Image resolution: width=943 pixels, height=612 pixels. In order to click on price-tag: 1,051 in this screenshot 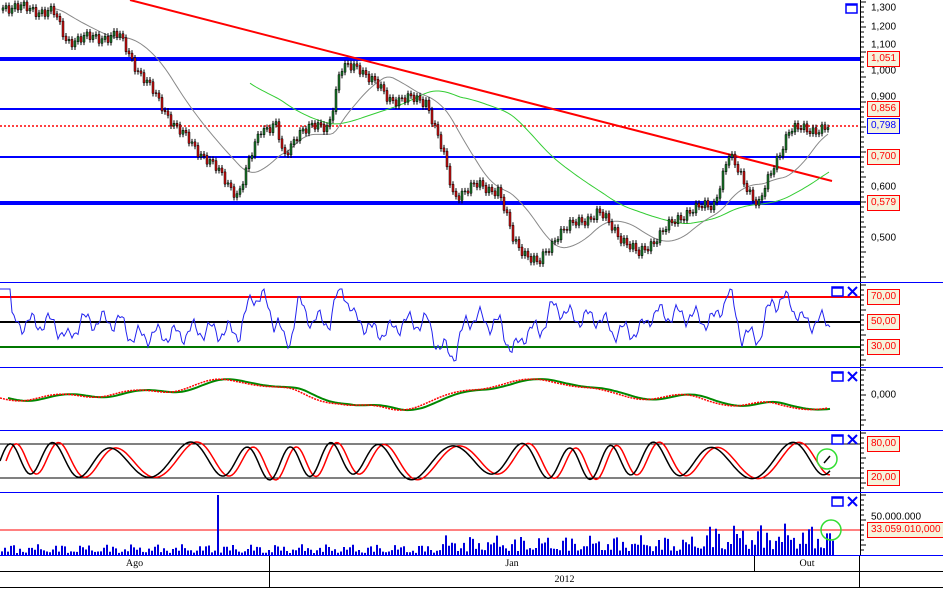, I will do `click(883, 59)`.